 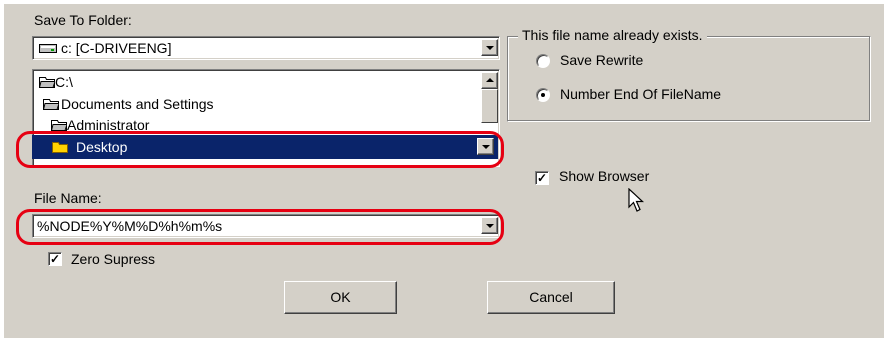 What do you see at coordinates (636, 200) in the screenshot?
I see `mouse-cursor-icon` at bounding box center [636, 200].